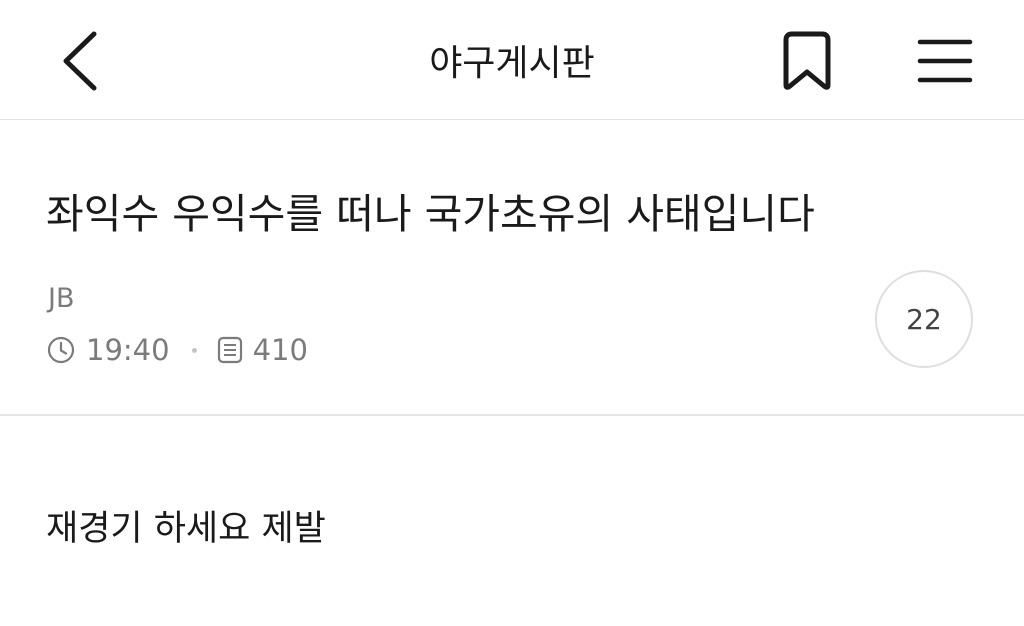  I want to click on post-title: 좌익수 우익수를 떠나 국가초유의 사태입니다, so click(430, 214).